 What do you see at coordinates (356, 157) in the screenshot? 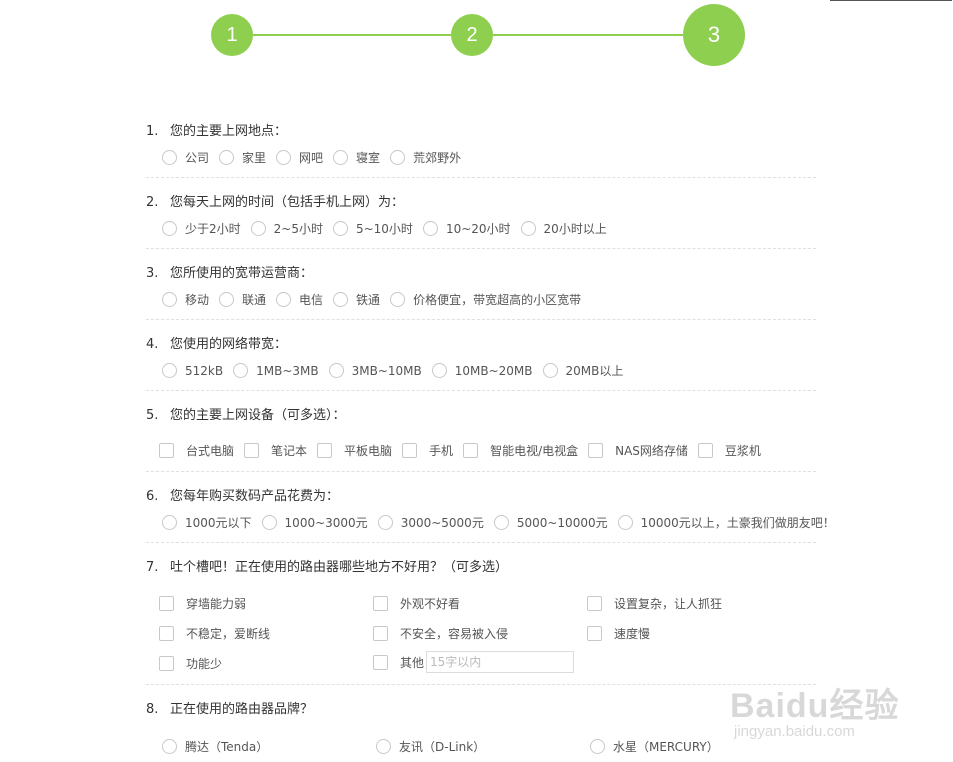
I see `radio-option: 寝室` at bounding box center [356, 157].